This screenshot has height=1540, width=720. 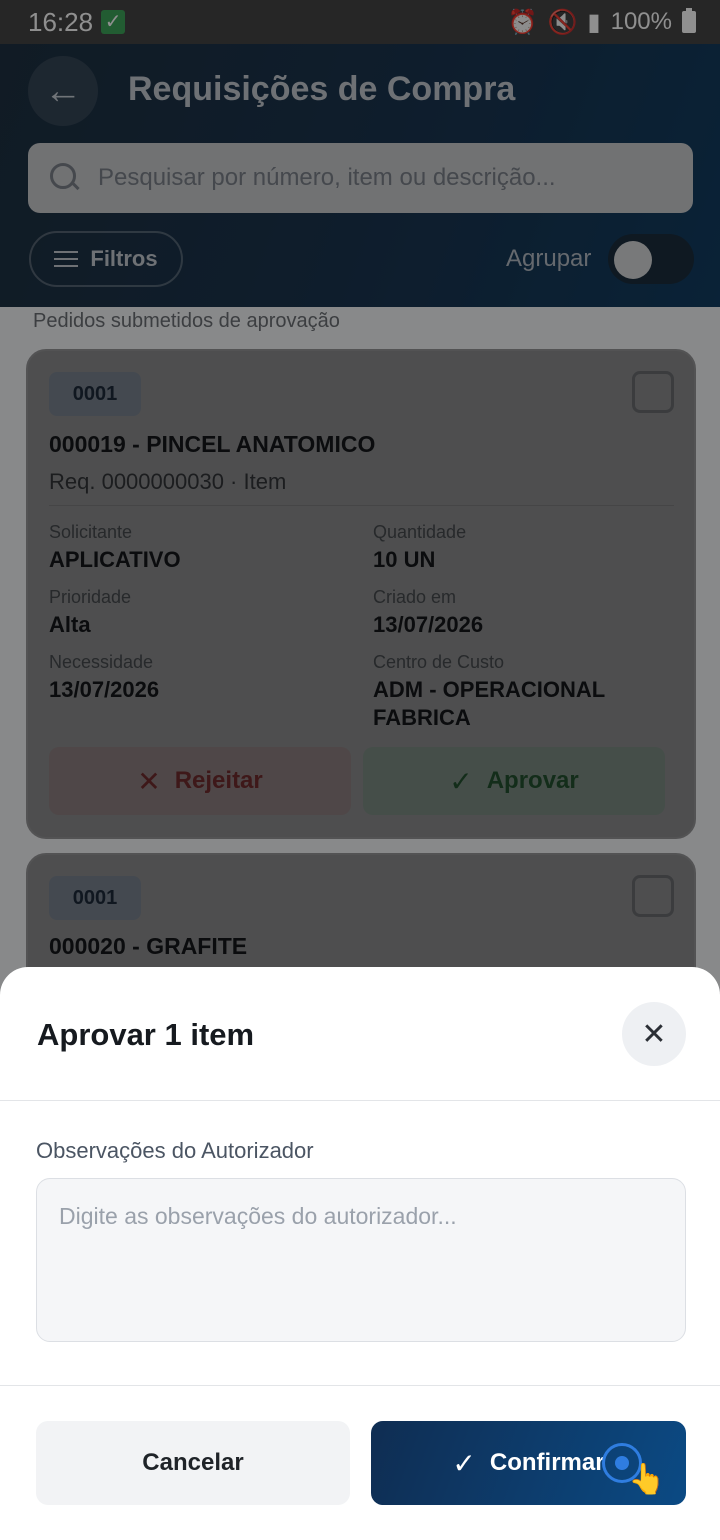 What do you see at coordinates (104, 689) in the screenshot?
I see `necessidade-value: 13/07/2026` at bounding box center [104, 689].